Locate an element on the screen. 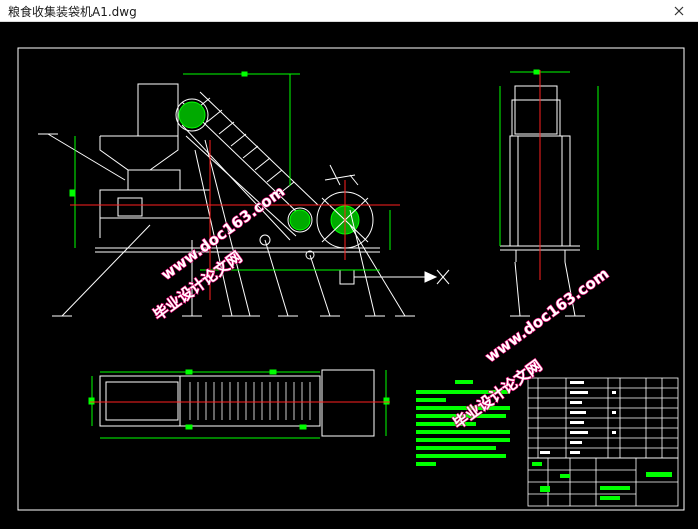  top-view-slats is located at coordinates (250, 401).